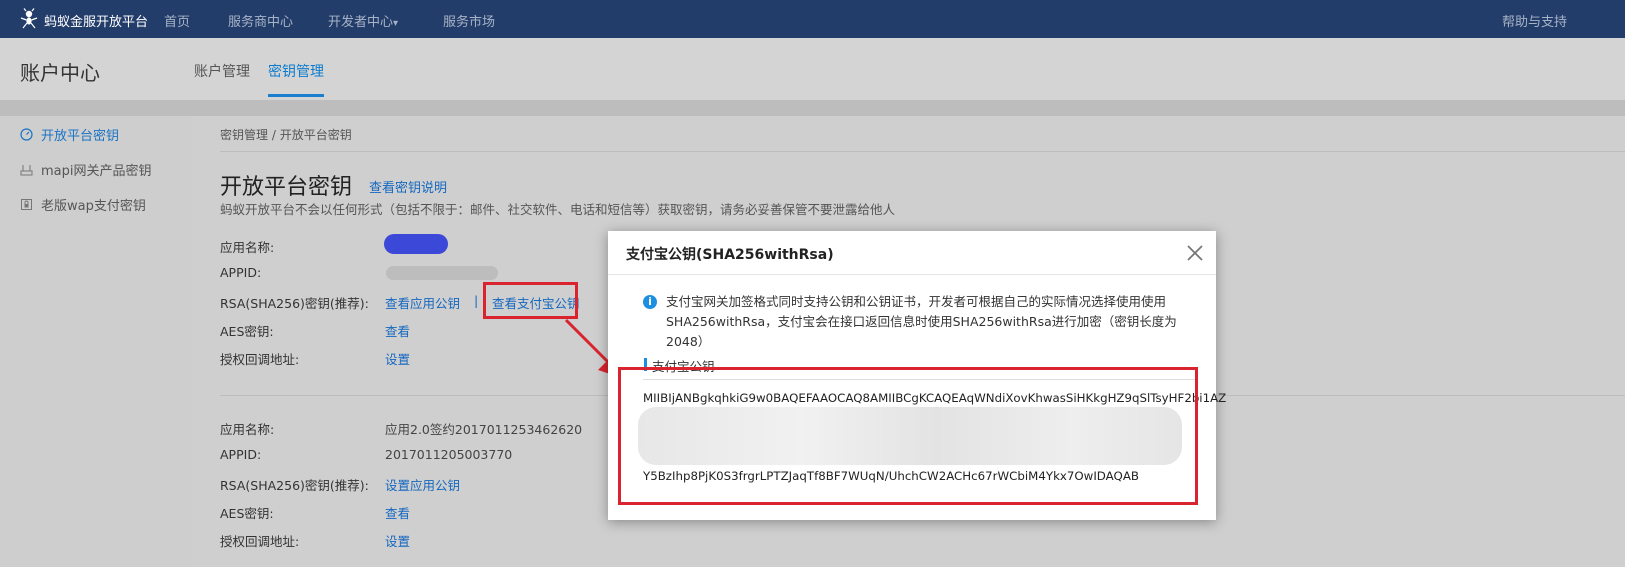 This screenshot has width=1625, height=567. Describe the element at coordinates (812, 108) in the screenshot. I see `divider-band` at that location.